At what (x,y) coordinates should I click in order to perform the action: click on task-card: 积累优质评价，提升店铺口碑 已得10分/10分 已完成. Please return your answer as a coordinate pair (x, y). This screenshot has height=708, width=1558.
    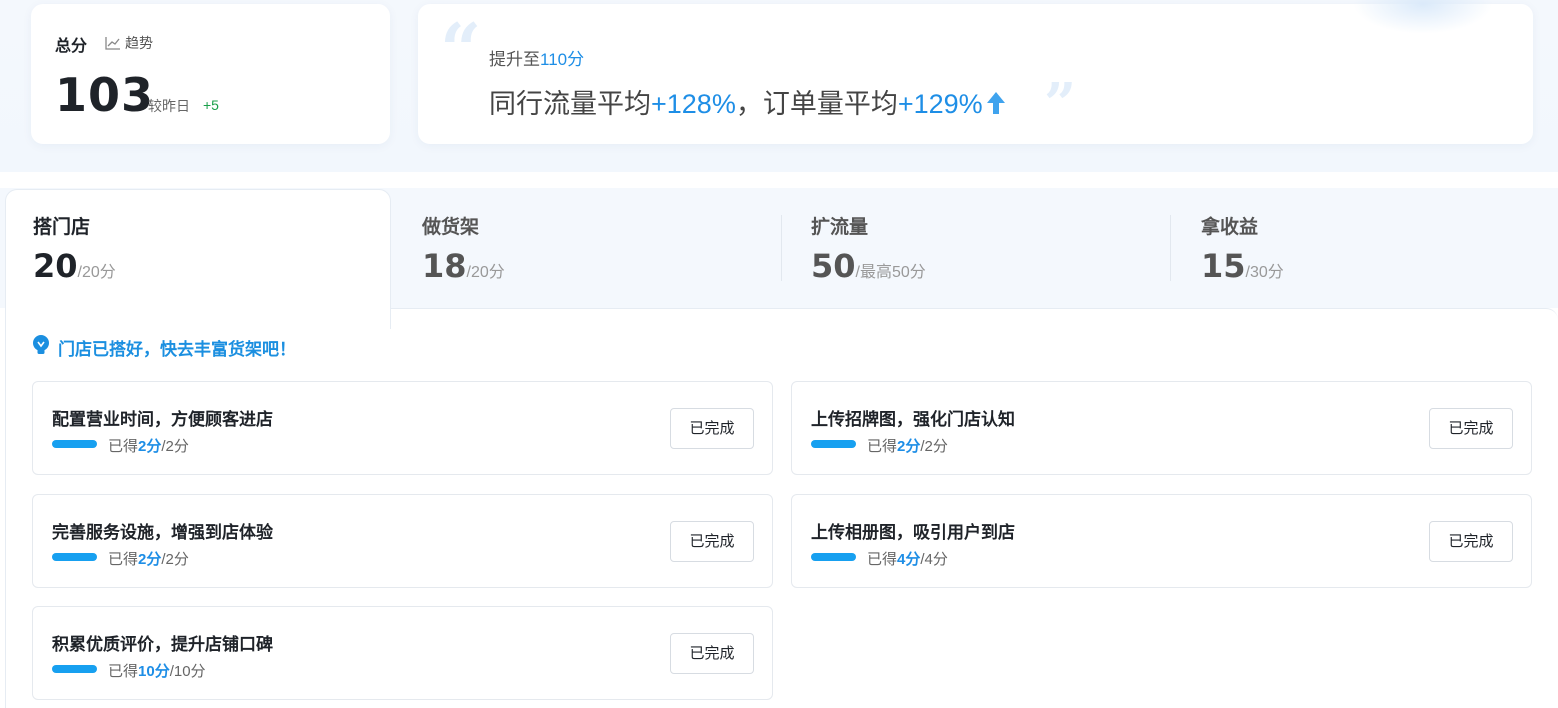
    Looking at the image, I should click on (402, 653).